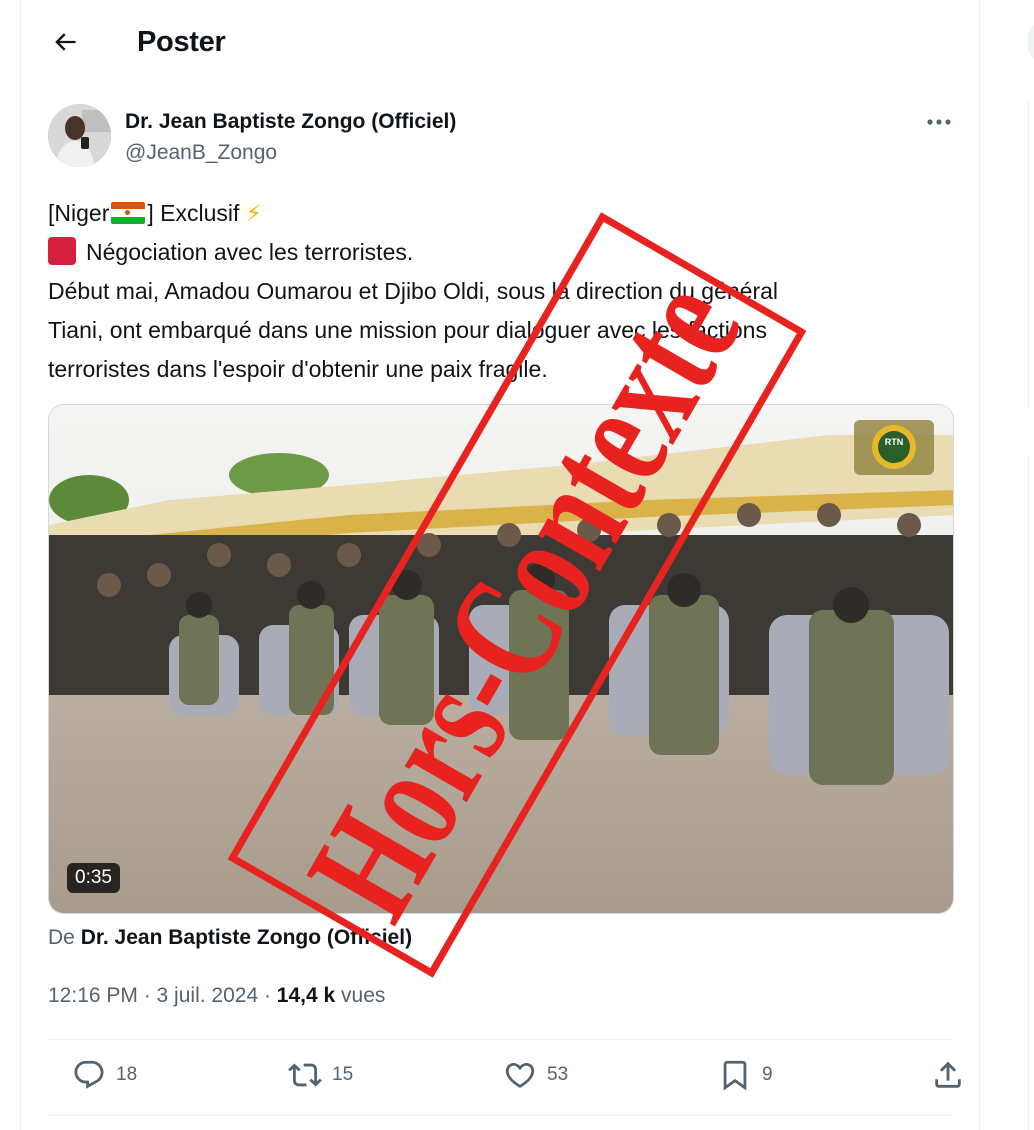  I want to click on video-source: De Dr. Jean Baptiste Zongo (Officiel), so click(230, 937).